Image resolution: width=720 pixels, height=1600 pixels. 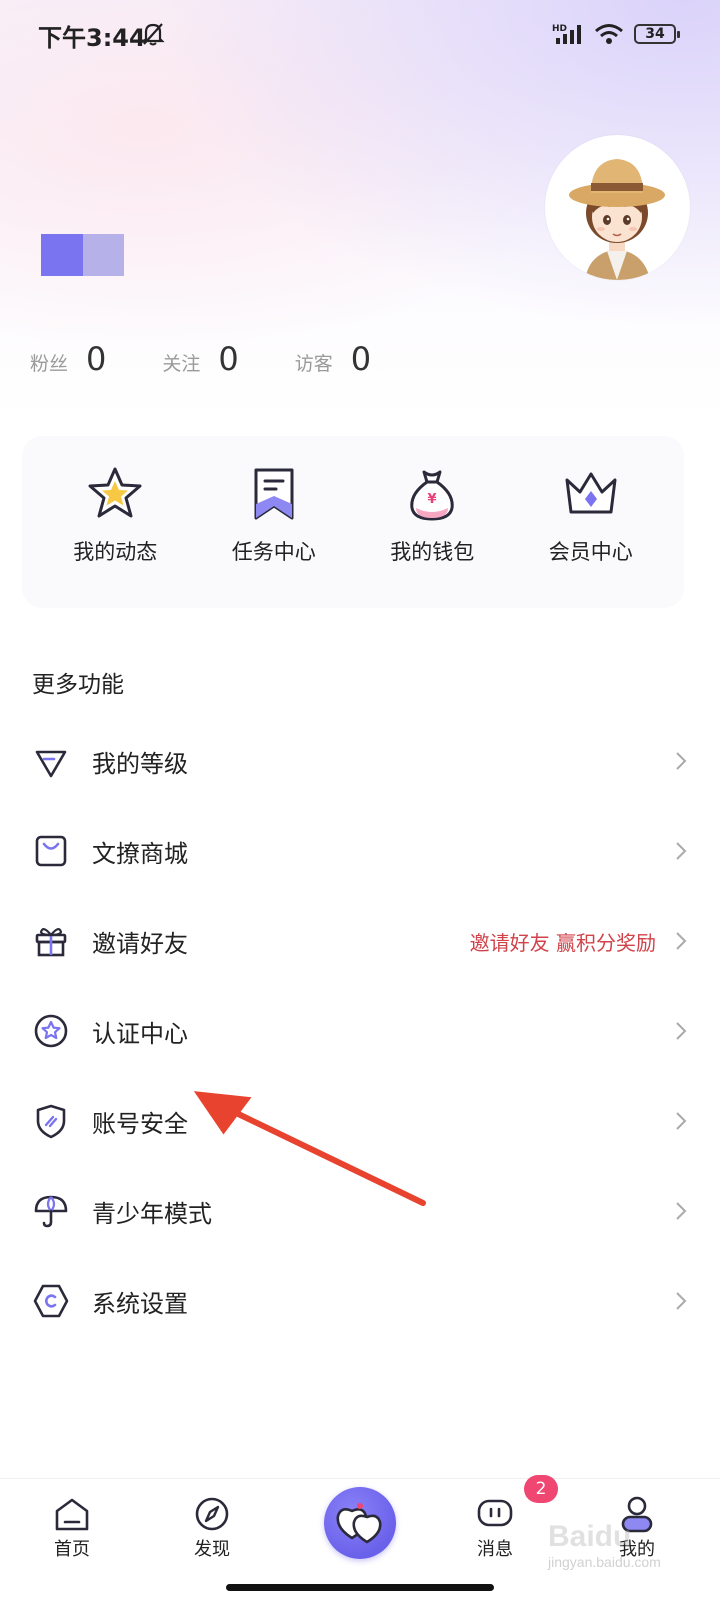 I want to click on shortcut-label: 我的钱包, so click(x=432, y=552).